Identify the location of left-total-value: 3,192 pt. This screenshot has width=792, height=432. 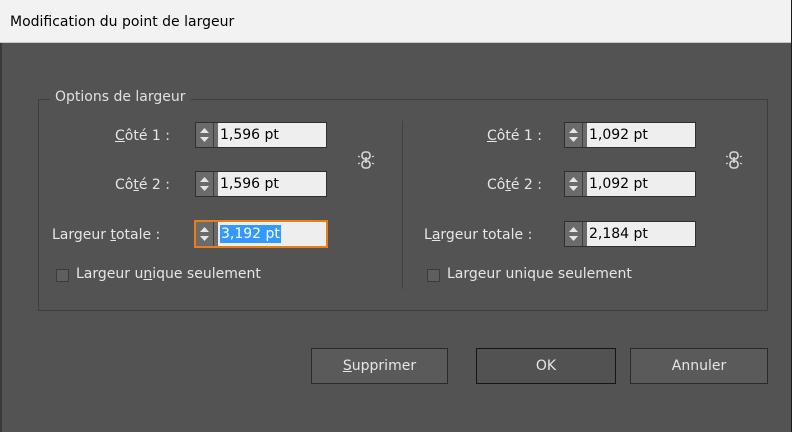
(272, 234).